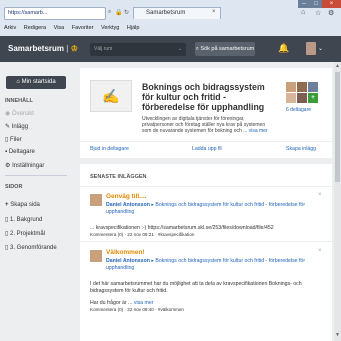 This screenshot has width=341, height=341. What do you see at coordinates (337, 201) in the screenshot?
I see `scrollbar: ▲ ▼` at bounding box center [337, 201].